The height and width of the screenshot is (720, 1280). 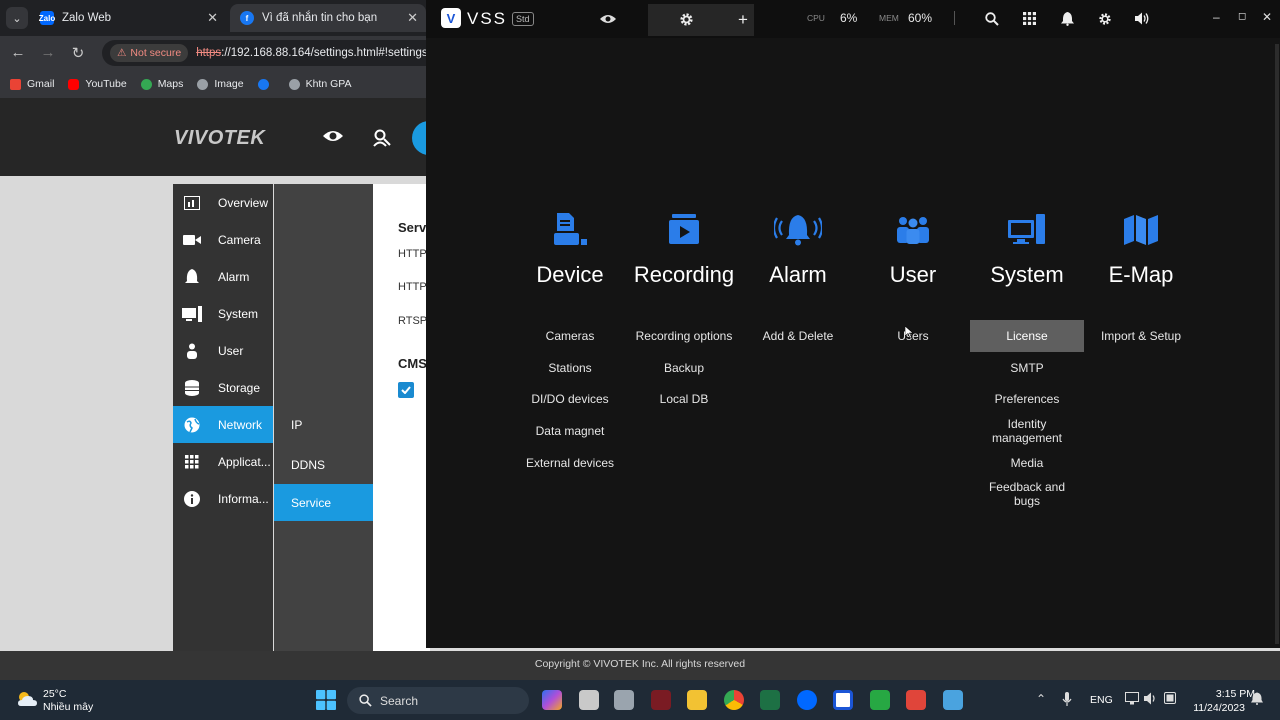 What do you see at coordinates (1141, 249) in the screenshot?
I see `category-emap: E-Map` at bounding box center [1141, 249].